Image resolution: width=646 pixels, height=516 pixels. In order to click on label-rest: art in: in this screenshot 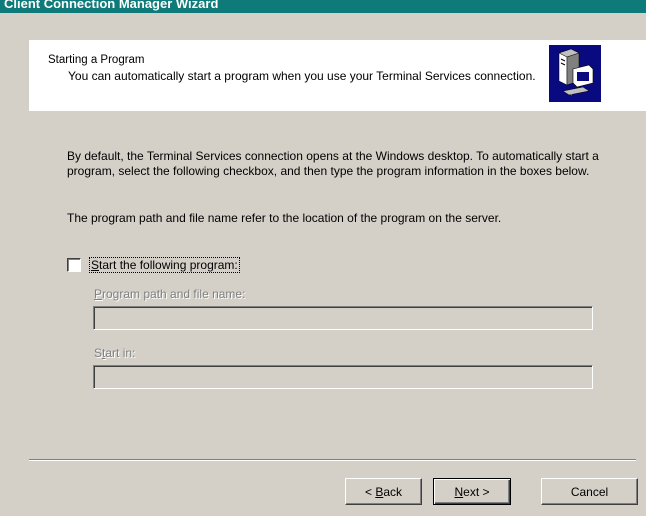, I will do `click(120, 353)`.